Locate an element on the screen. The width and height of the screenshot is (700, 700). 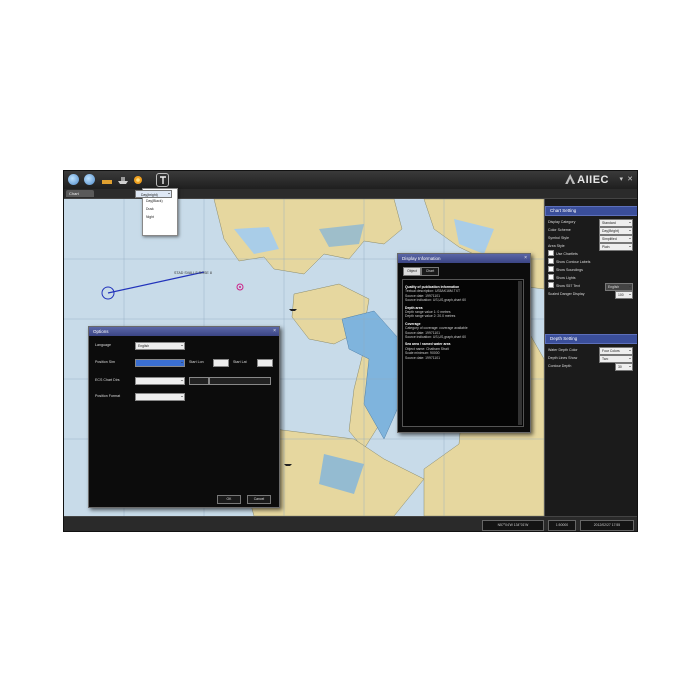
palette-button is located at coordinates (138, 180).